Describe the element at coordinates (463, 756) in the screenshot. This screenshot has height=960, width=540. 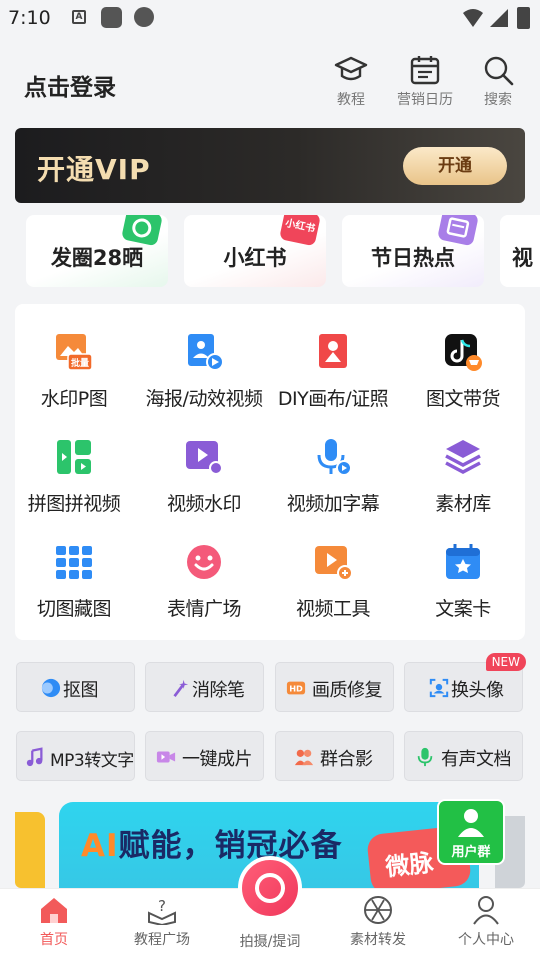
I see `quick-audio-doc-button: 有声文档` at that location.